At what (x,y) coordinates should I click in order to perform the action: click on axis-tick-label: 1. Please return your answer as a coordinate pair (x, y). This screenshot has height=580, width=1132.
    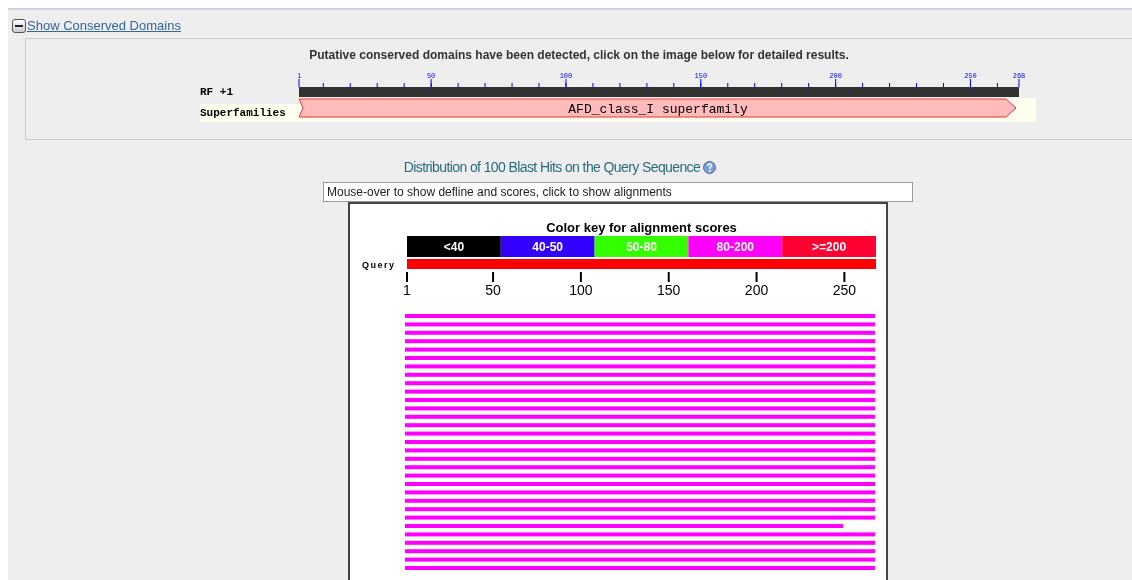
    Looking at the image, I should click on (407, 290).